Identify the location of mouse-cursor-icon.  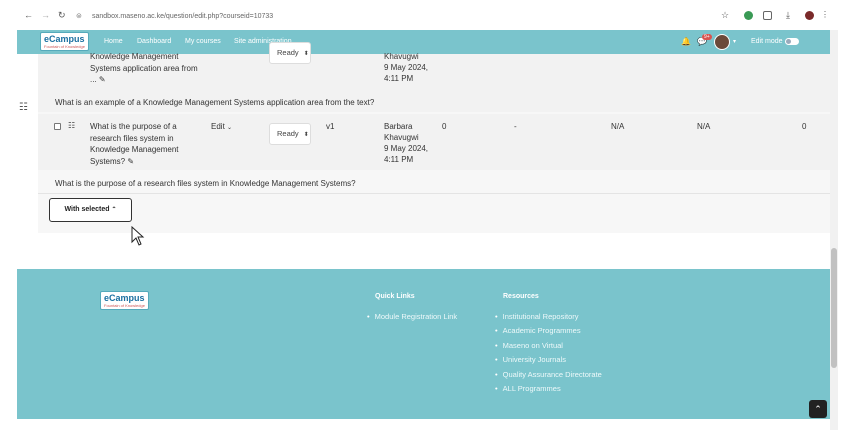
(138, 236).